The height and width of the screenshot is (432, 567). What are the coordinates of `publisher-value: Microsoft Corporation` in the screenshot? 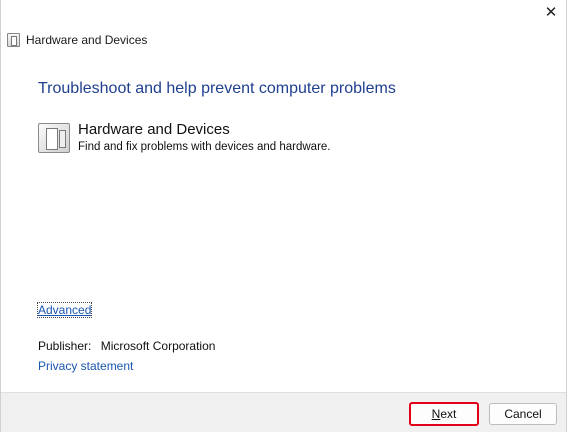 It's located at (158, 346).